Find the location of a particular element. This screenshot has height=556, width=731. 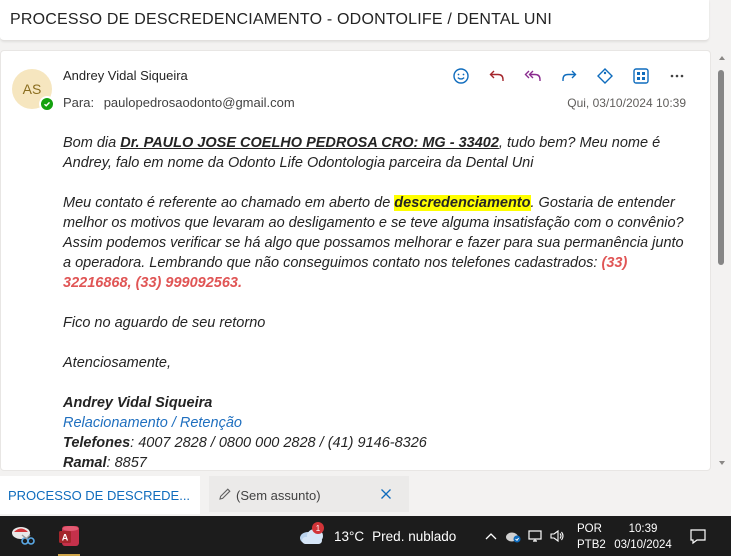

signature-department: Relacionamento / Retenção is located at coordinates (152, 423).